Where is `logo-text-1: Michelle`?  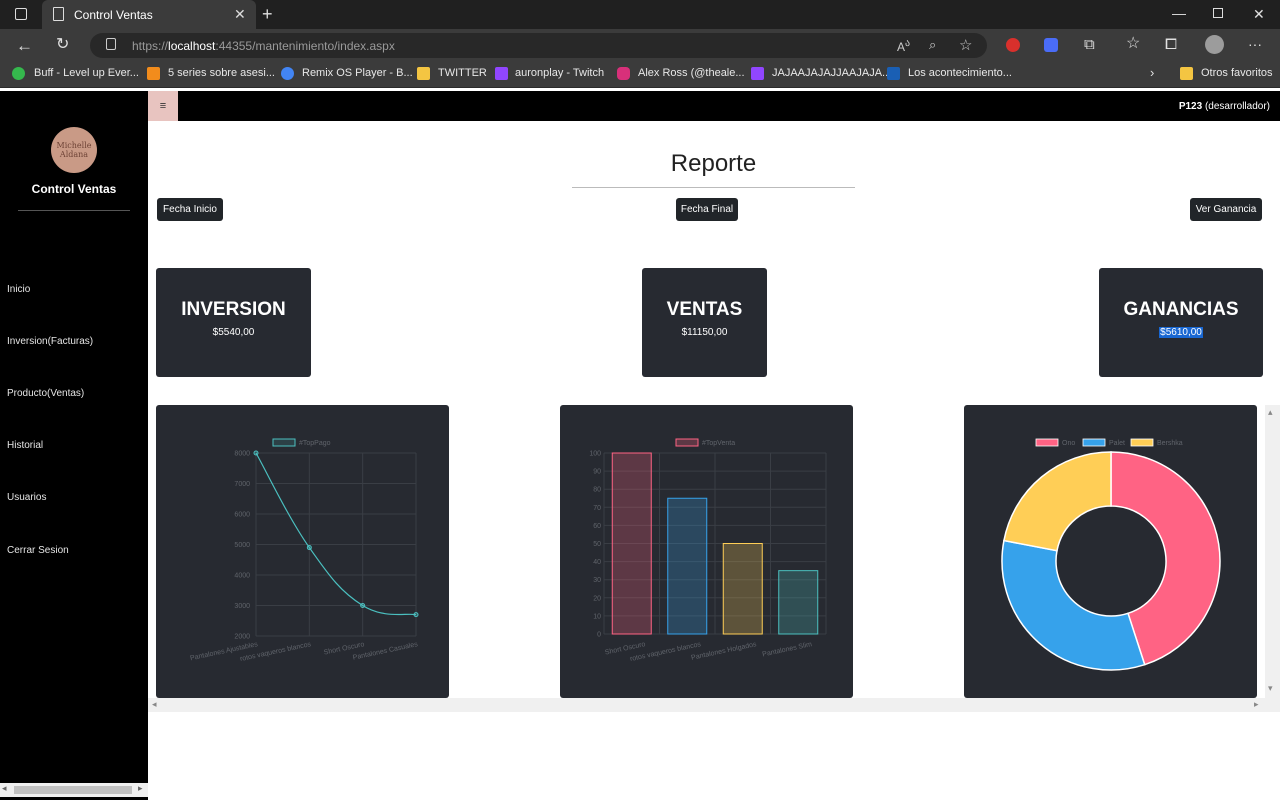
logo-text-1: Michelle is located at coordinates (74, 145).